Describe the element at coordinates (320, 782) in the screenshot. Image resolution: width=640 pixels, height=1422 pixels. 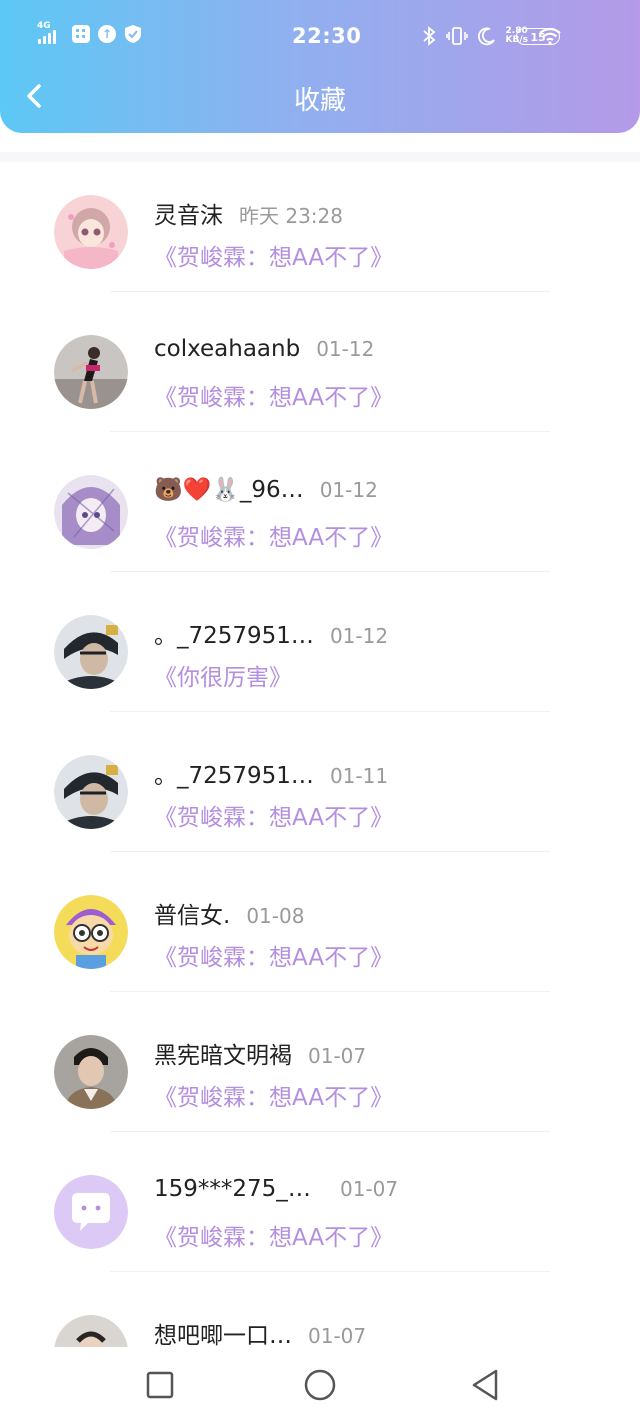
I see `list-item: 。_7257951… 01-11 《贺峻霖：想AA不了》` at that location.